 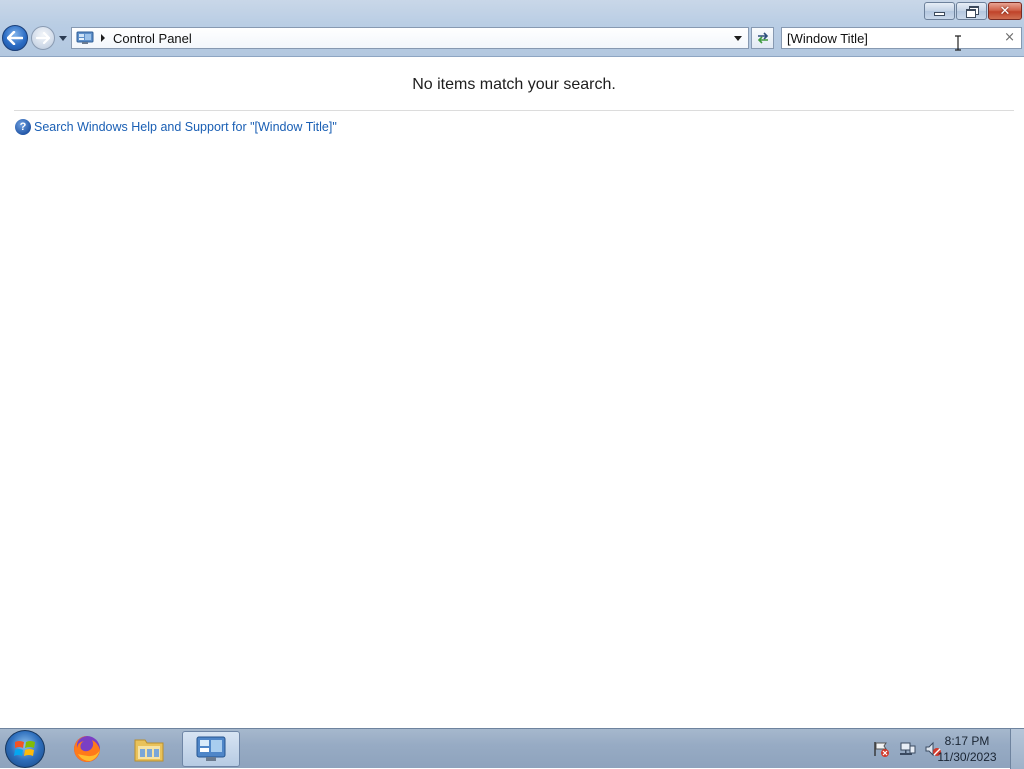 I want to click on minimize-button, so click(x=939, y=11).